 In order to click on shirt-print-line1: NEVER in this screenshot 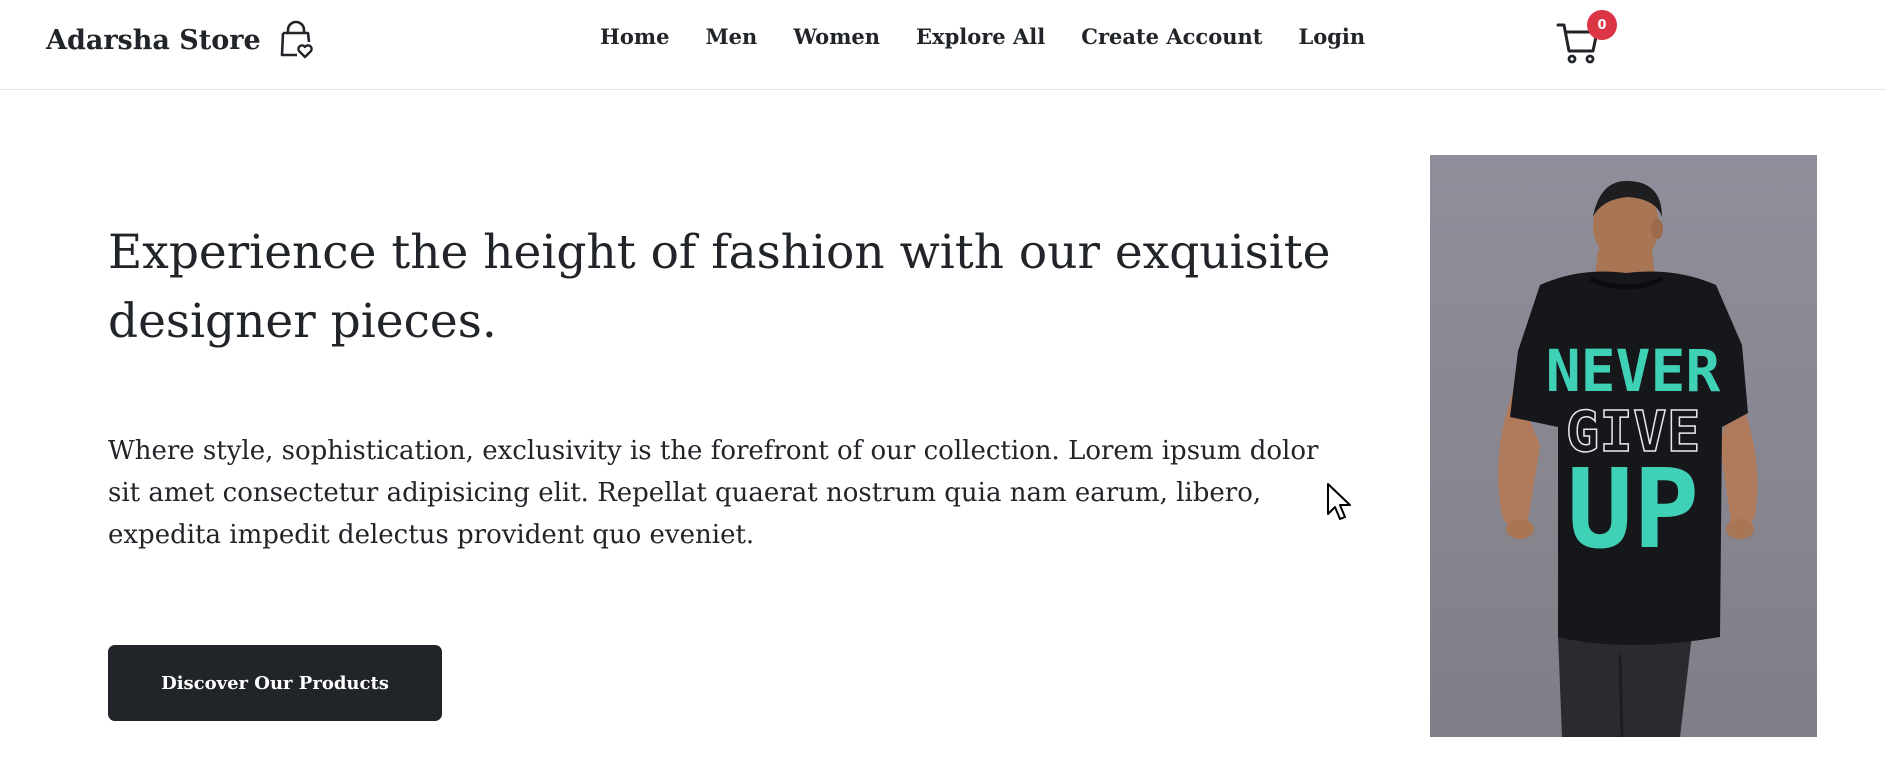, I will do `click(1633, 371)`.